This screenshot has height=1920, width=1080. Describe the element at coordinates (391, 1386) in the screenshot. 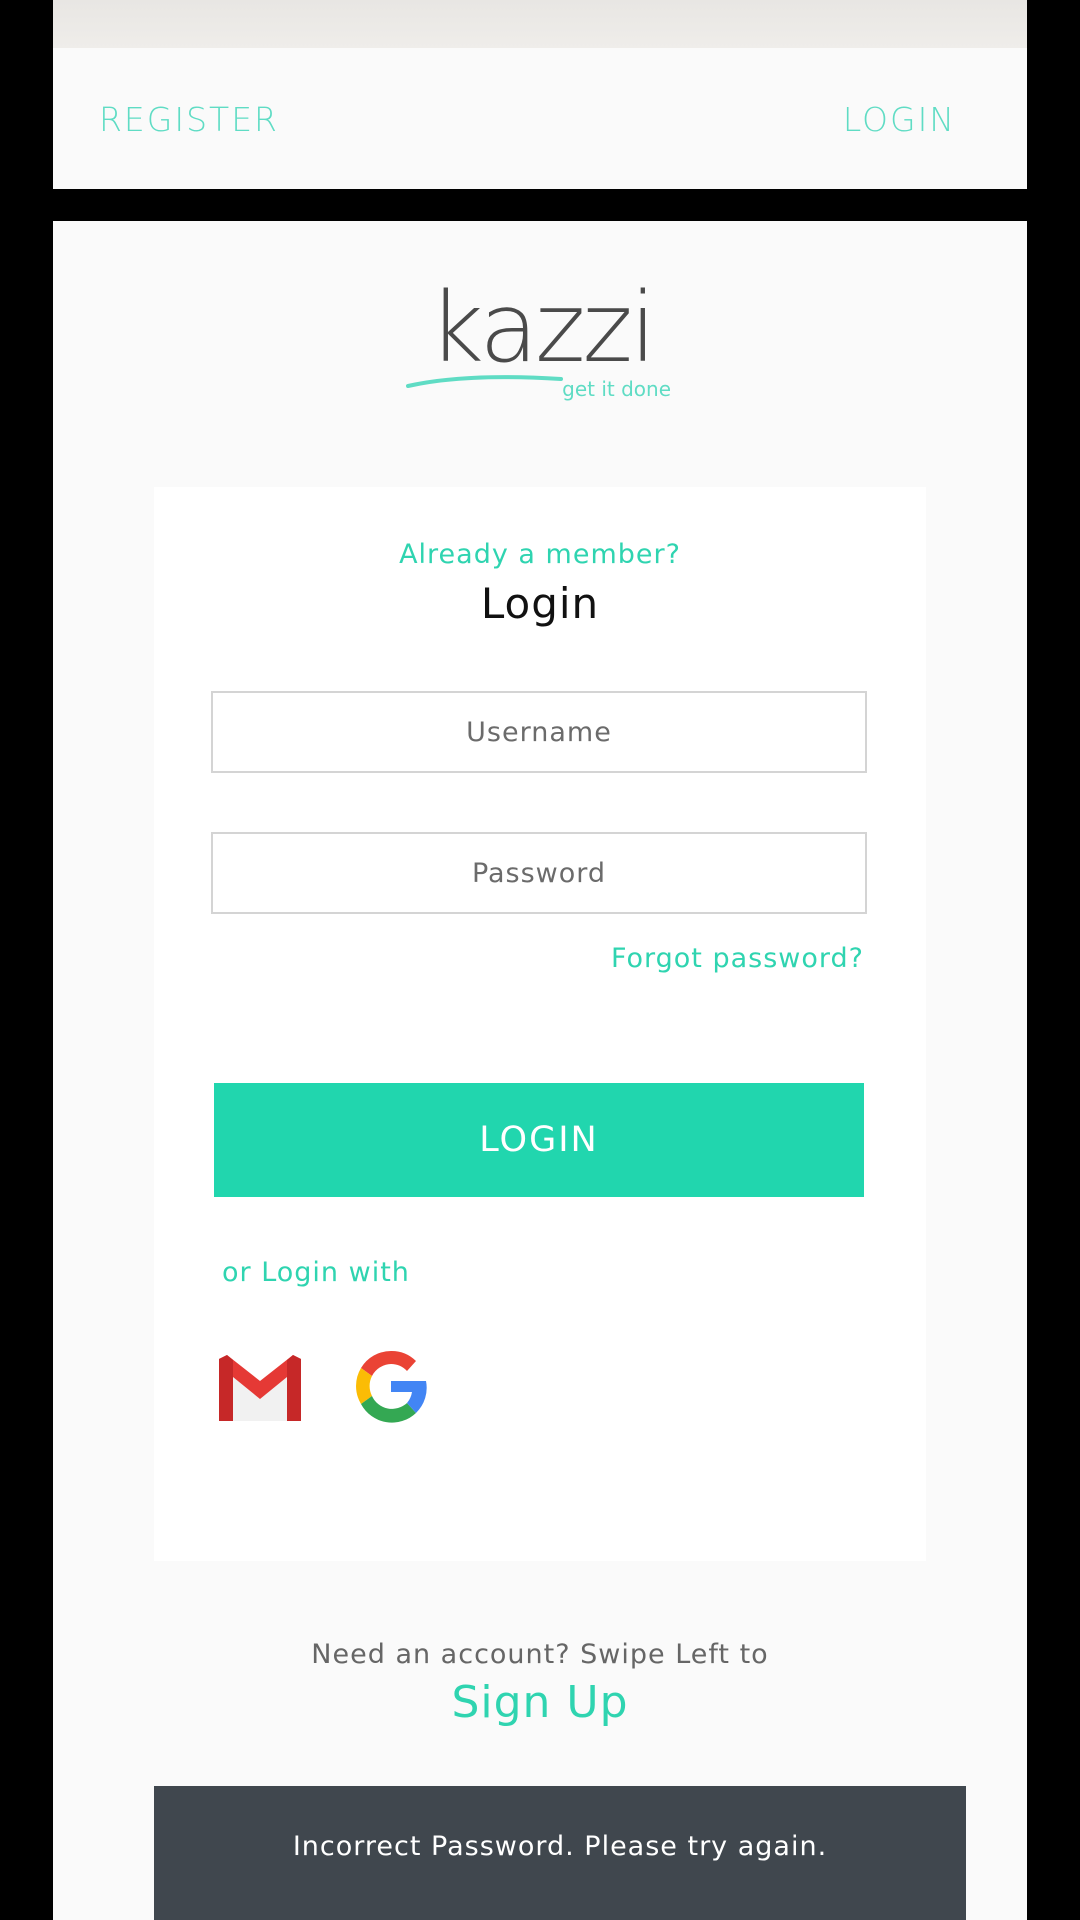

I see `google-icon` at that location.